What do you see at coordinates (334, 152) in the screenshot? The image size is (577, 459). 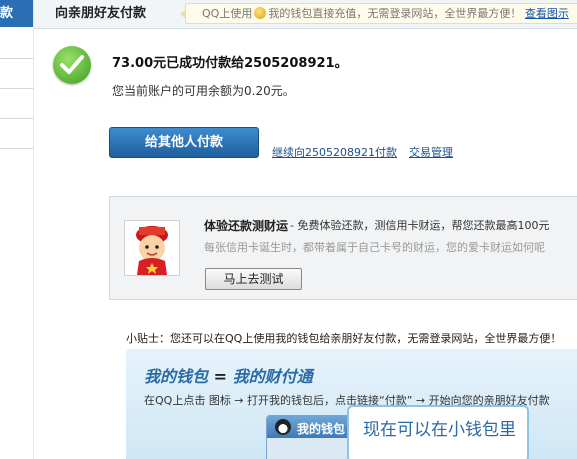 I see `continue-pay-link: 继续向2505208921付款` at bounding box center [334, 152].